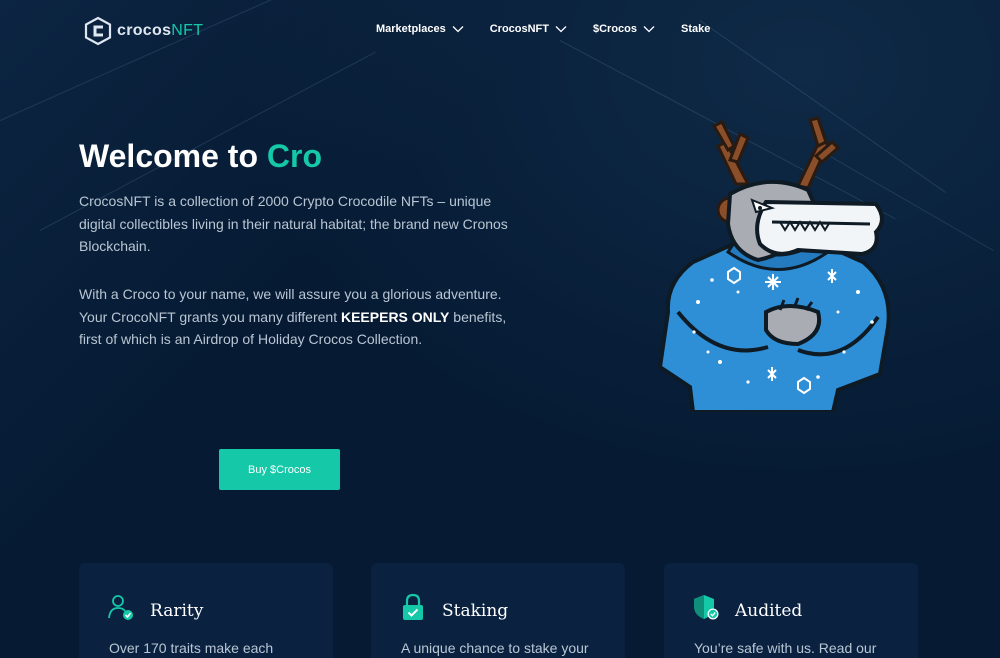 The image size is (1000, 658). What do you see at coordinates (413, 606) in the screenshot?
I see `lock-check-icon` at bounding box center [413, 606].